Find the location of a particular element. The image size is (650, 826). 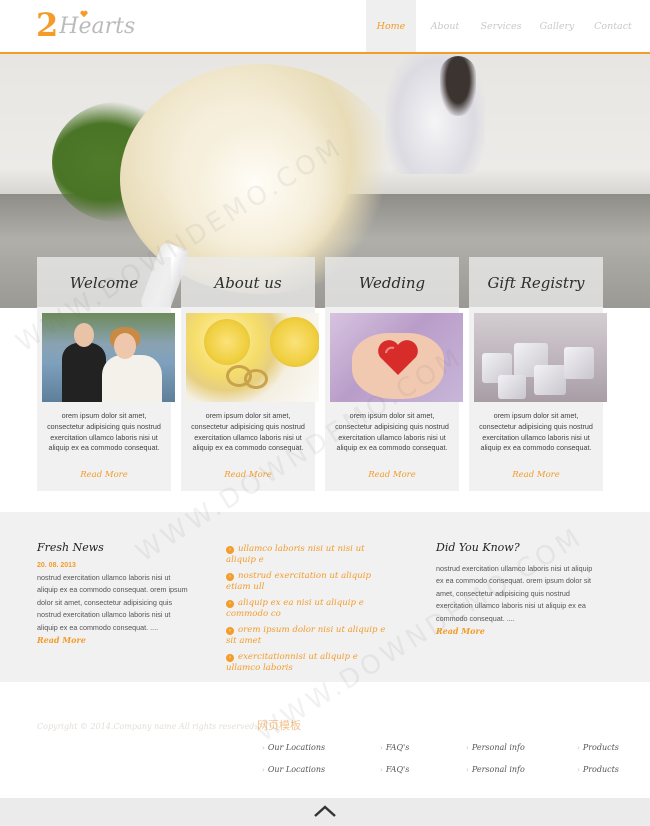

logo-digit: 2 is located at coordinates (47, 25).